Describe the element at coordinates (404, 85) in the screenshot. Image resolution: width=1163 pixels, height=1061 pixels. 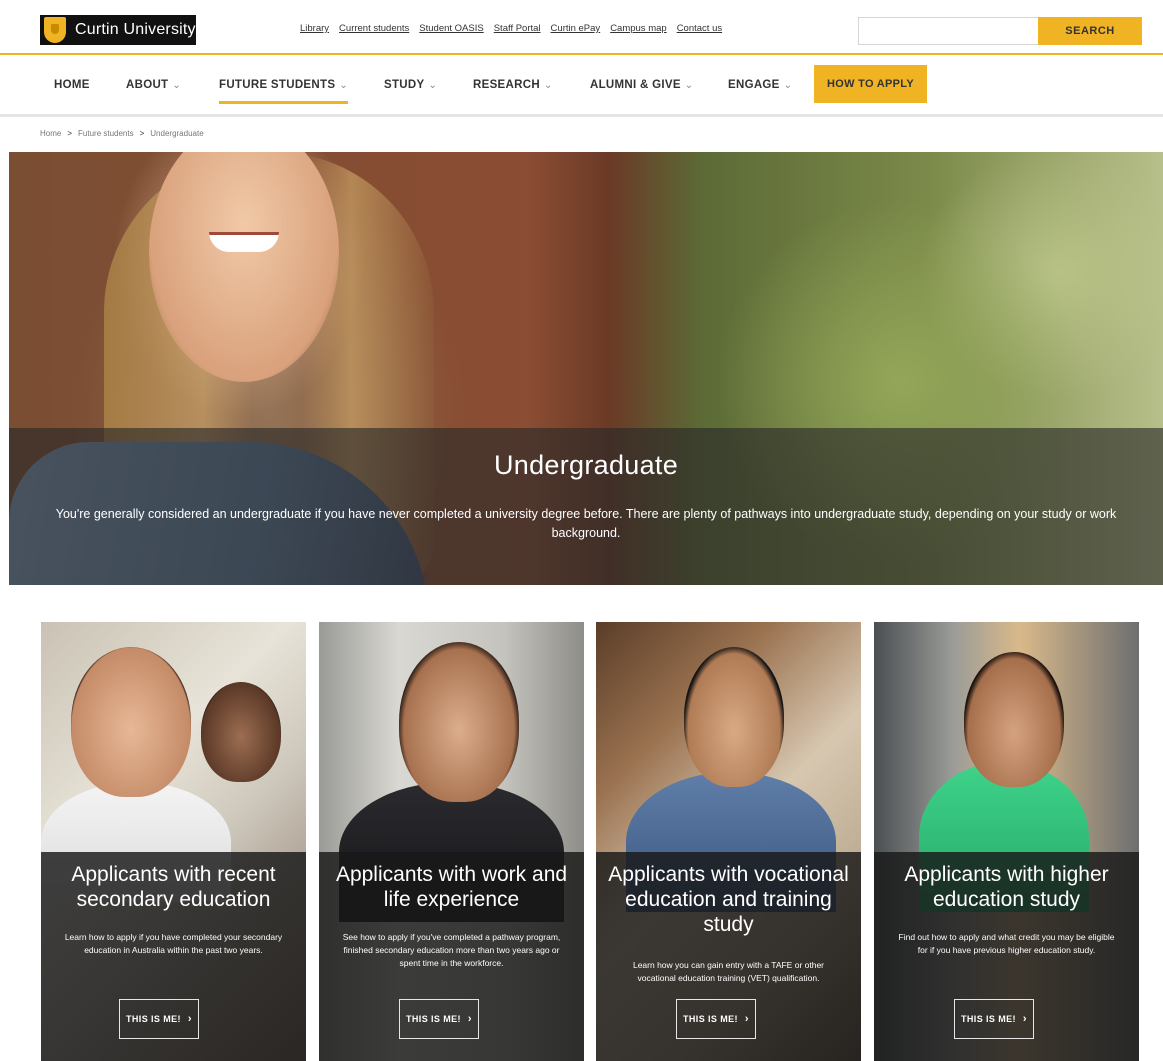
I see `nav-item-label: STUDY` at that location.